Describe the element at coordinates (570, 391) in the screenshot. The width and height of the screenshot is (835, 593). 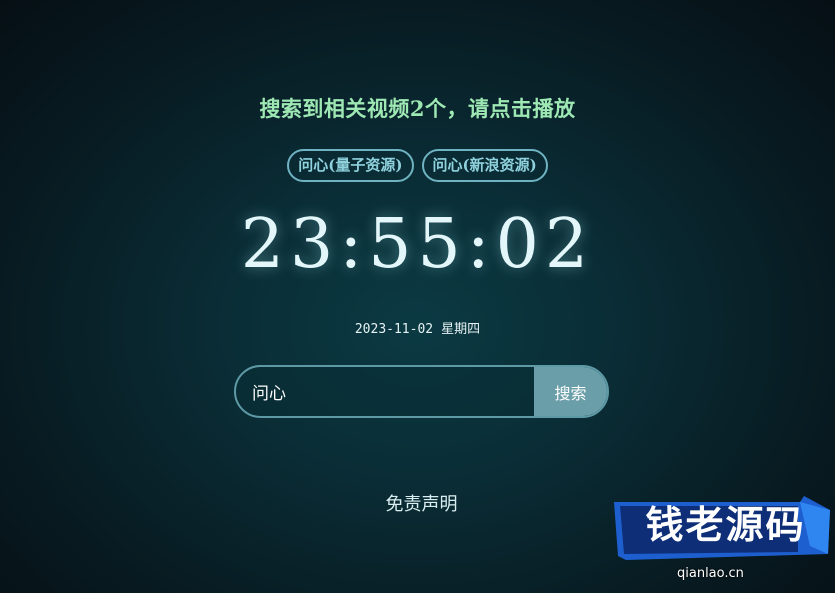
I see `search-button: 搜索` at that location.